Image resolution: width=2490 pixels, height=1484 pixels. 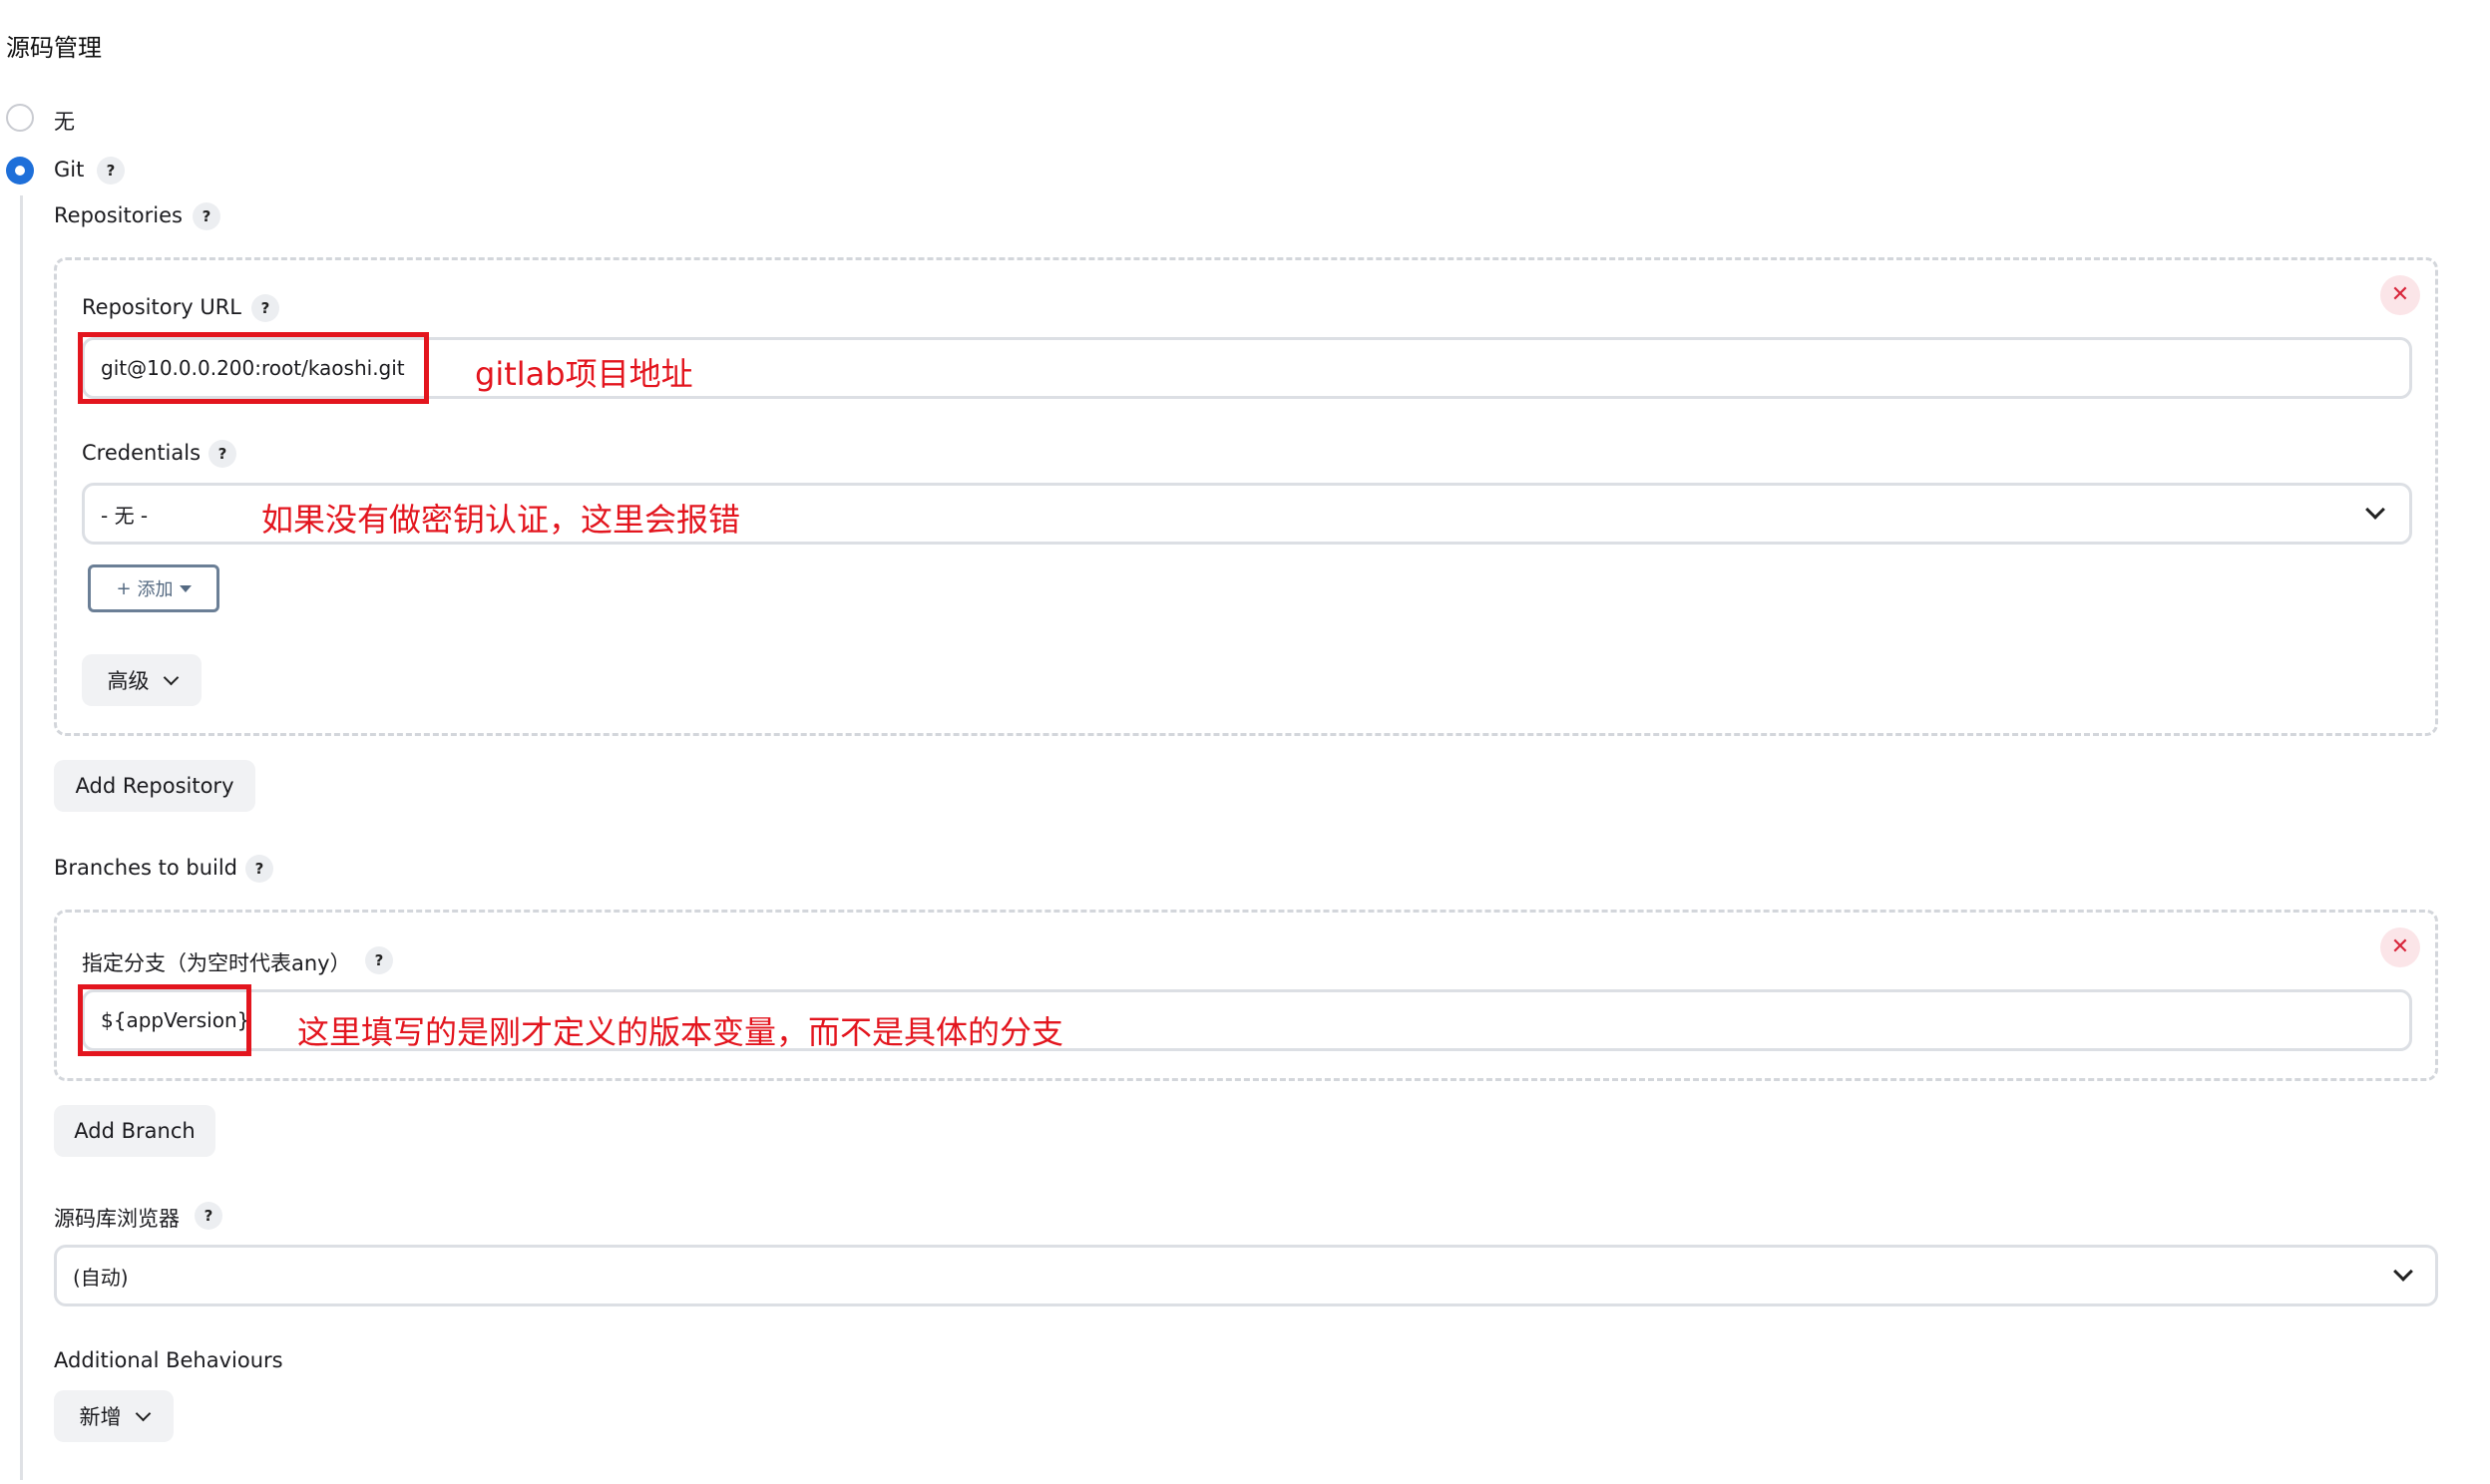 What do you see at coordinates (164, 1020) in the screenshot?
I see `branch-highlight-box` at bounding box center [164, 1020].